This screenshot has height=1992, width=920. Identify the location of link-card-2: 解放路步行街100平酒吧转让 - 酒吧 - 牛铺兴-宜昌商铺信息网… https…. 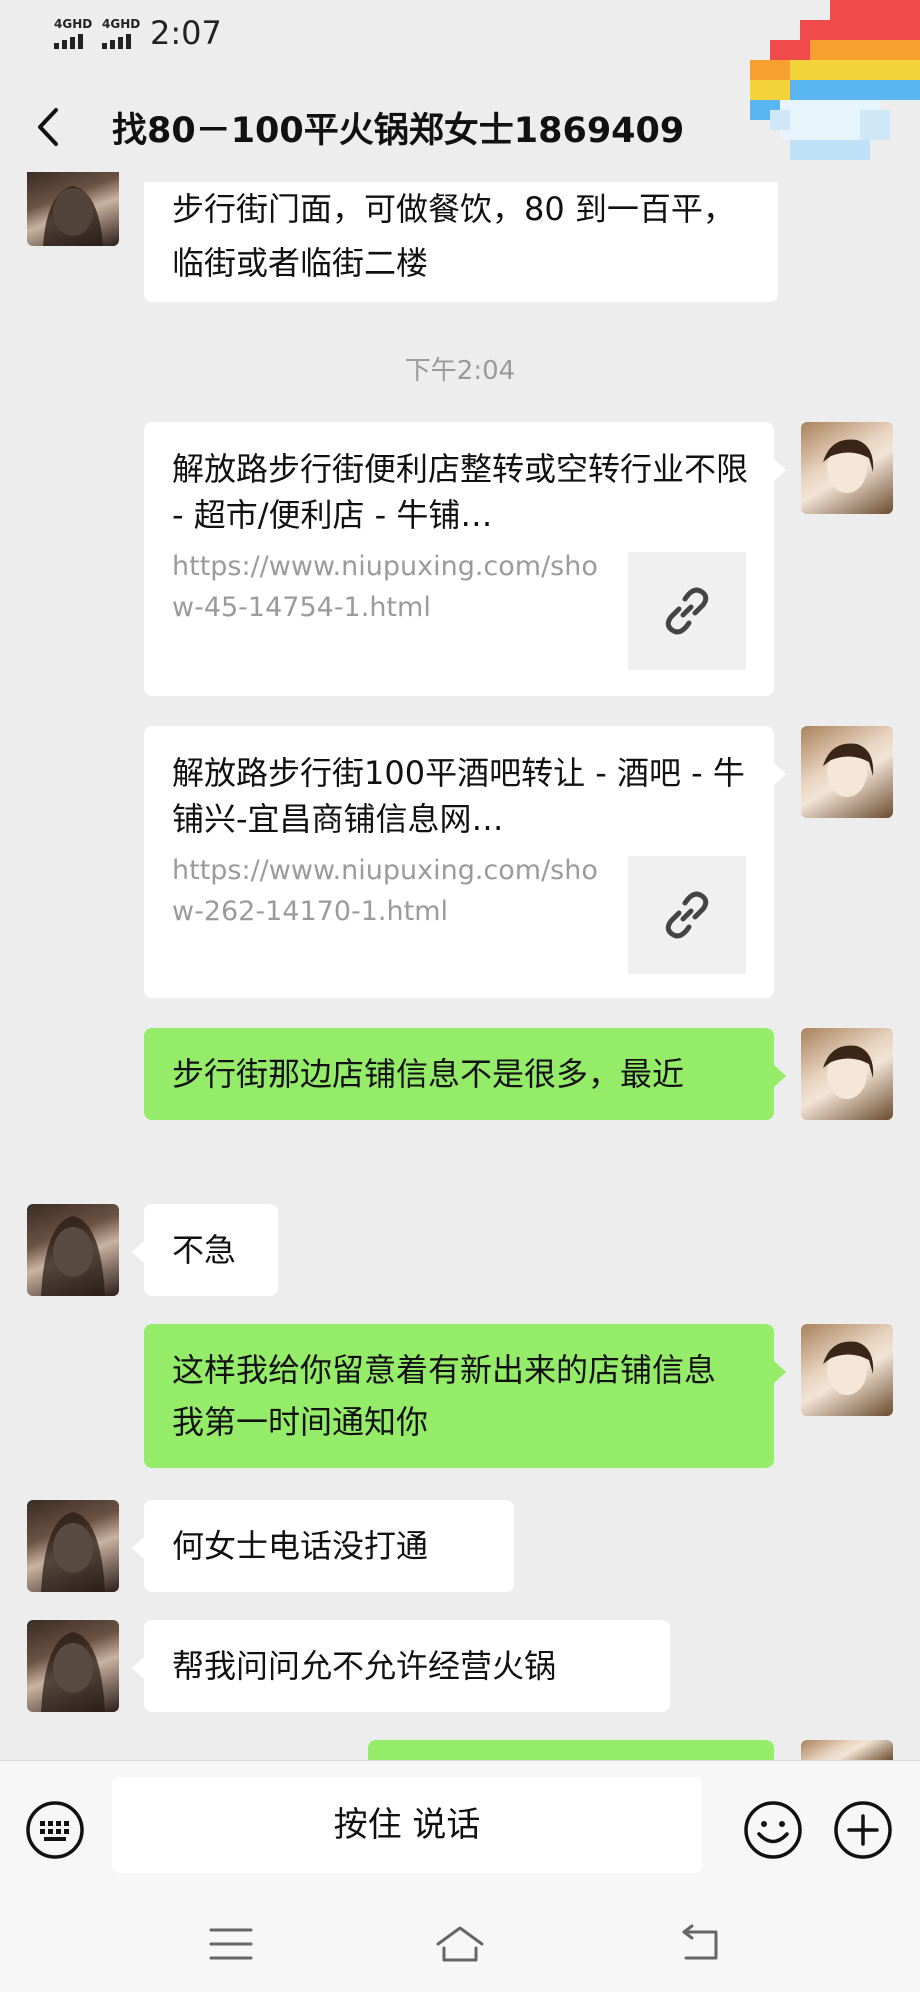
(465, 862).